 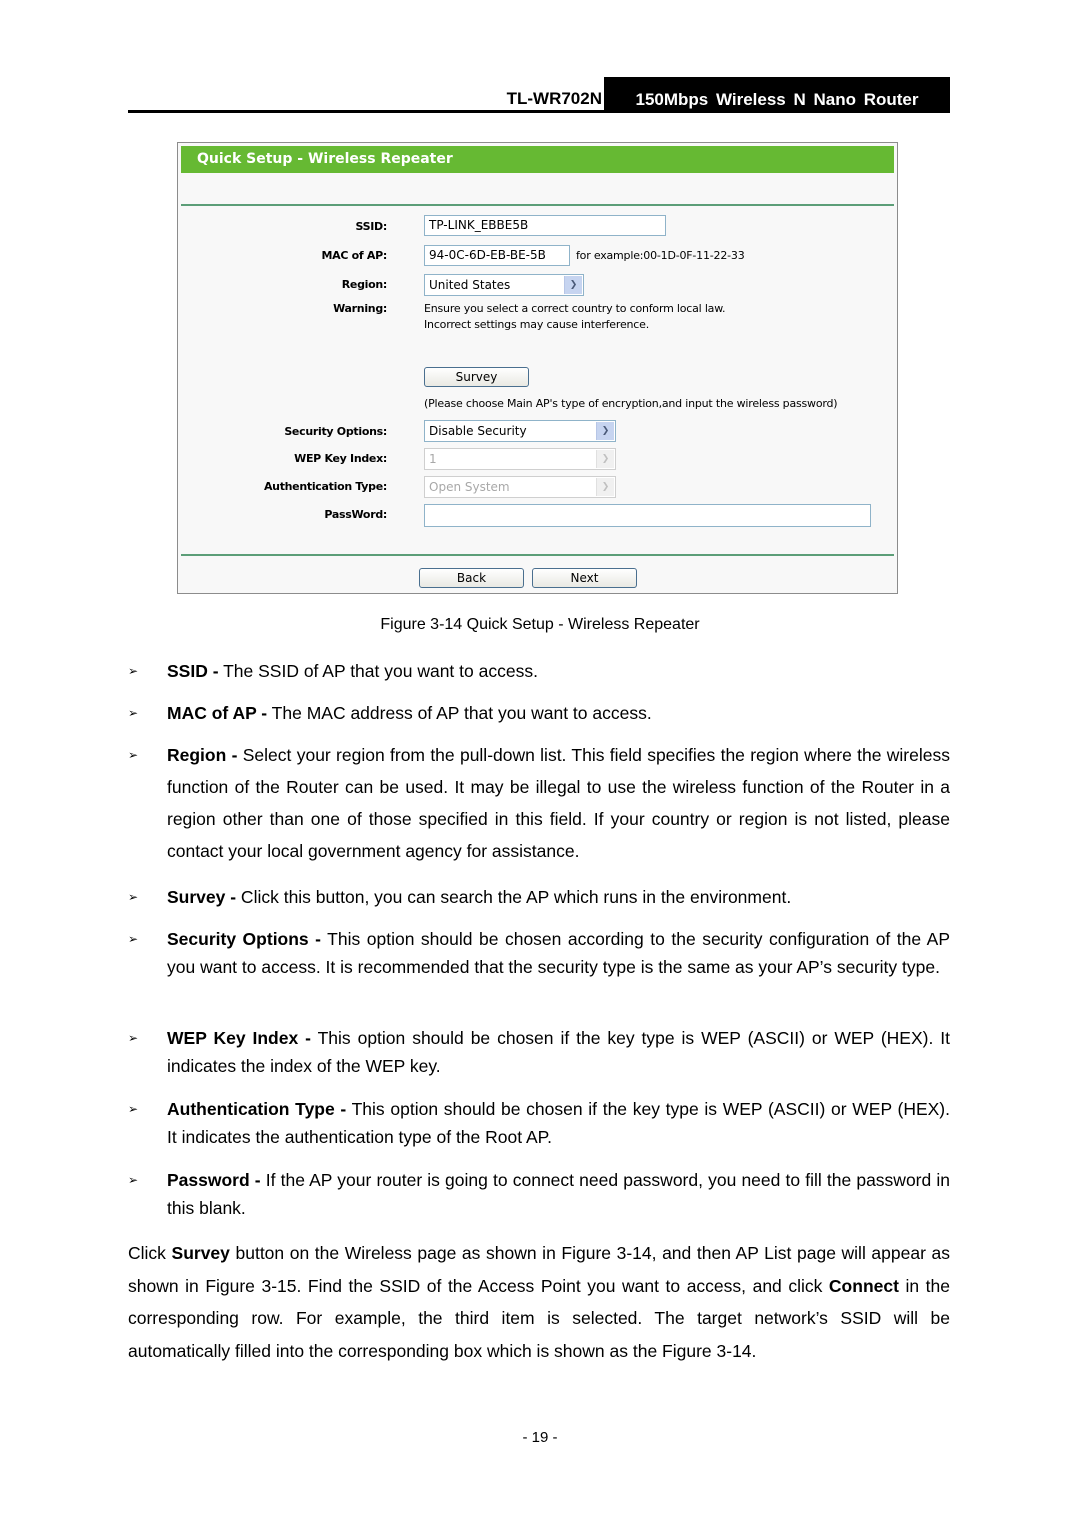 What do you see at coordinates (360, 308) in the screenshot?
I see `warning-label: Warning:` at bounding box center [360, 308].